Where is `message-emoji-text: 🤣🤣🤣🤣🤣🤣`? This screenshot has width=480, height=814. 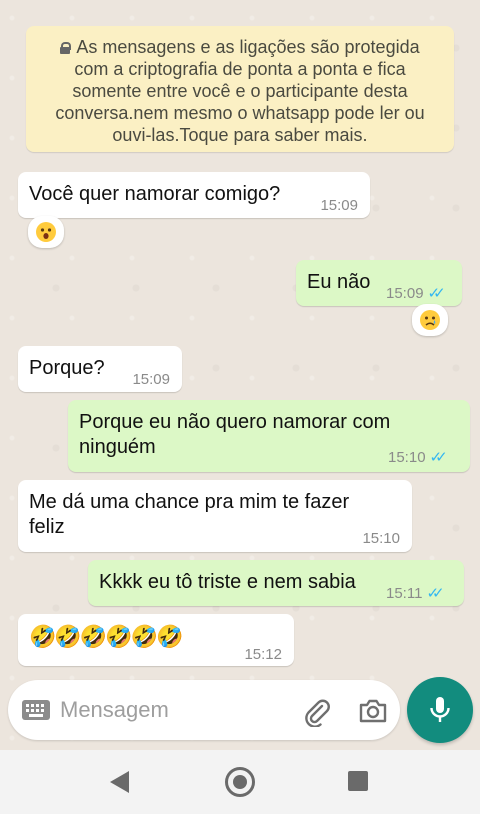 message-emoji-text: 🤣🤣🤣🤣🤣🤣 is located at coordinates (106, 636).